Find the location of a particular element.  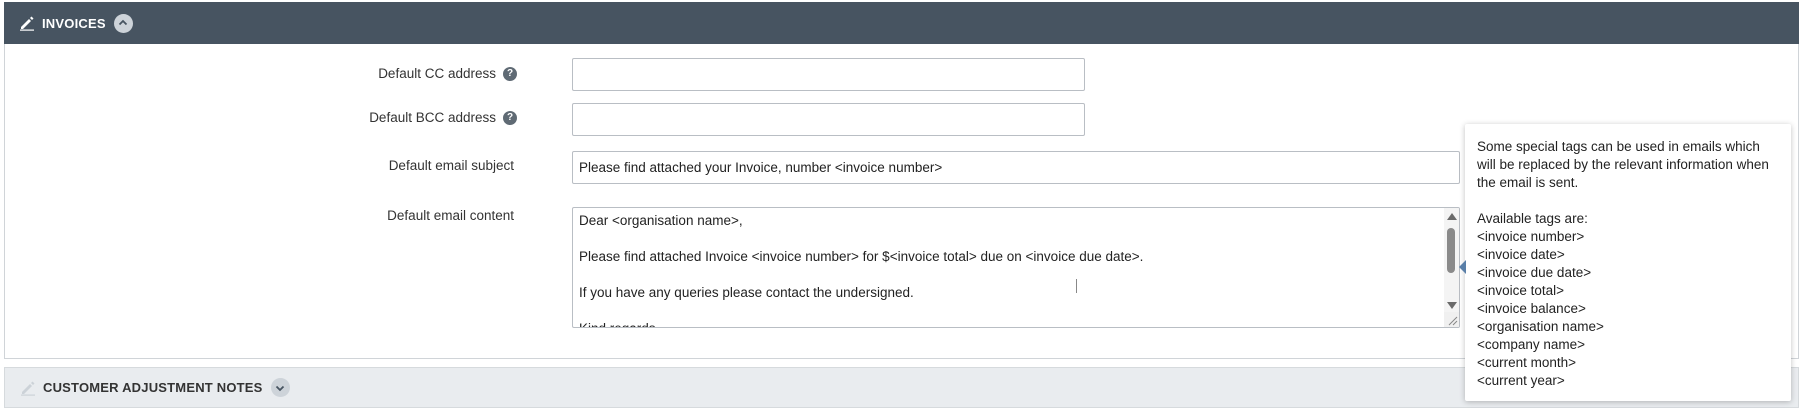

invoices-panel-header: INVOICES is located at coordinates (901, 23).